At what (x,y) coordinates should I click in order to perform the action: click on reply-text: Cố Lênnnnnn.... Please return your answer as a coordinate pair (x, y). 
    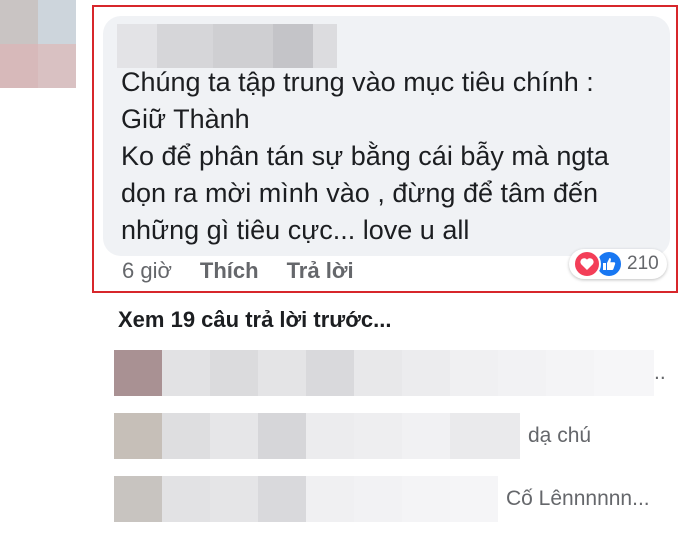
    Looking at the image, I should click on (578, 498).